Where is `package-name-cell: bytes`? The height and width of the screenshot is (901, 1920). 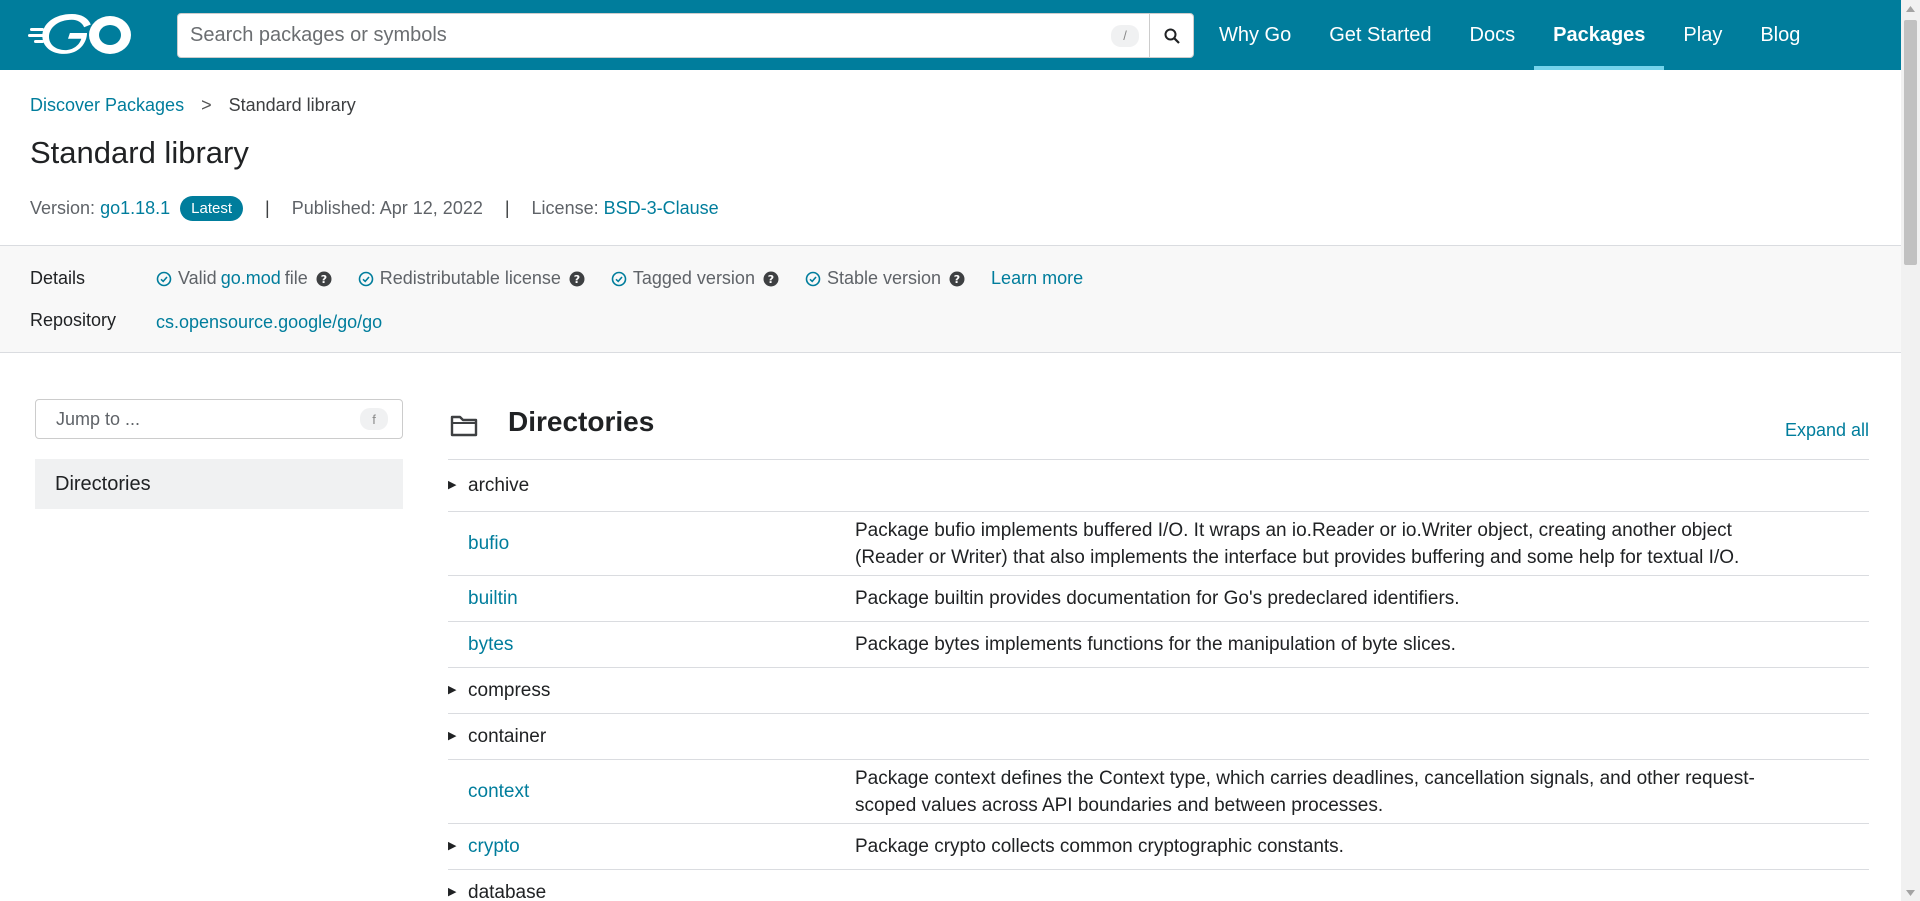
package-name-cell: bytes is located at coordinates (651, 645).